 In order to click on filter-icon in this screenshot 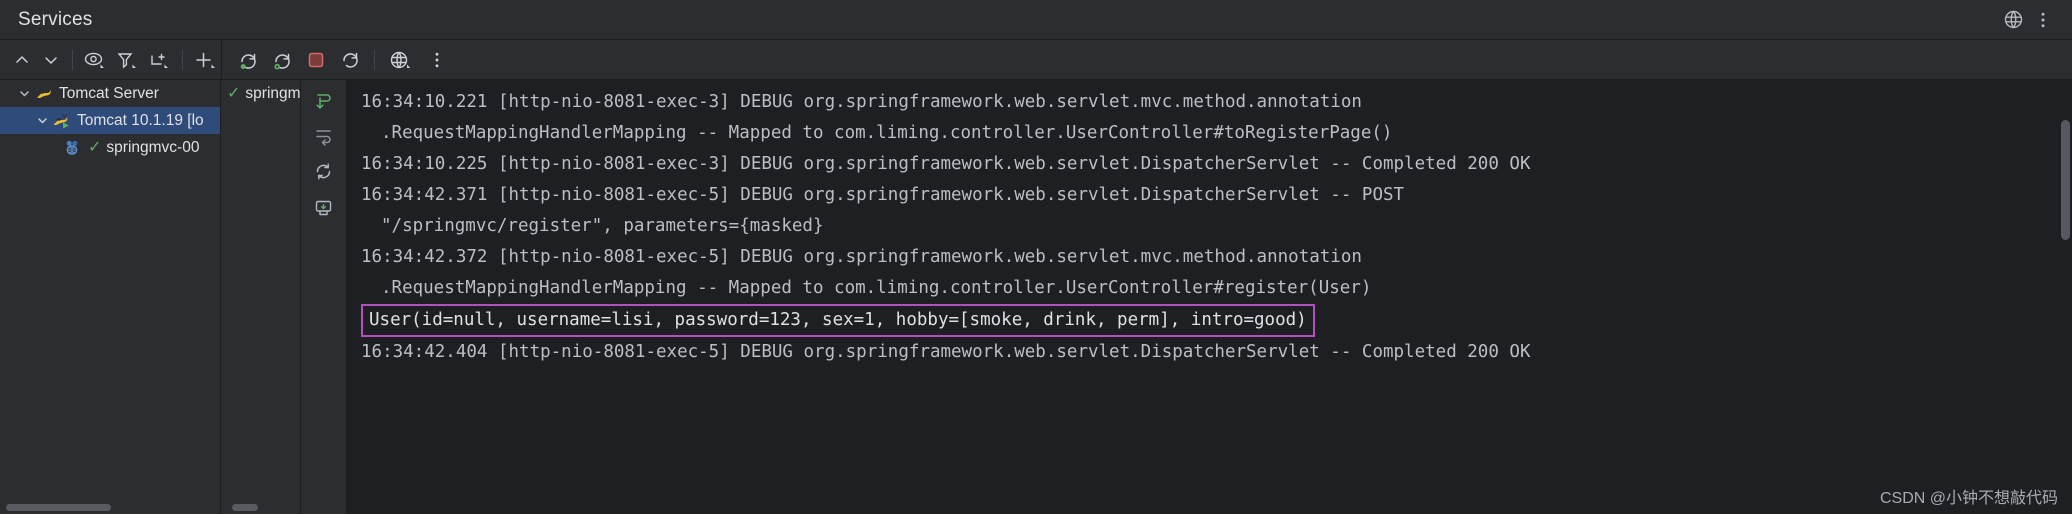, I will do `click(127, 60)`.